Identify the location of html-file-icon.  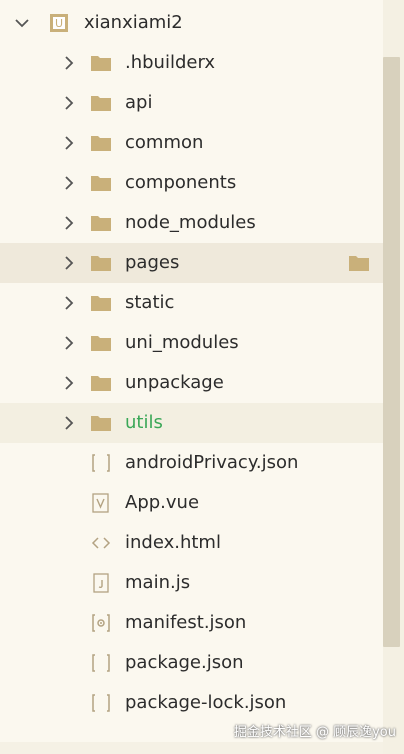
(101, 543).